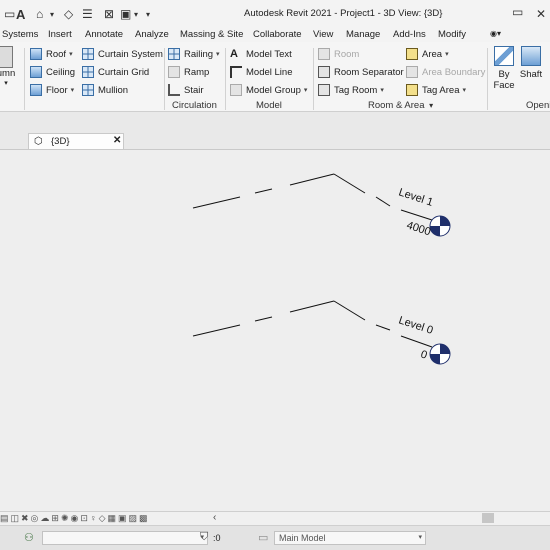 Image resolution: width=550 pixels, height=550 pixels. I want to click on tab-collaborate: Collaborate, so click(277, 34).